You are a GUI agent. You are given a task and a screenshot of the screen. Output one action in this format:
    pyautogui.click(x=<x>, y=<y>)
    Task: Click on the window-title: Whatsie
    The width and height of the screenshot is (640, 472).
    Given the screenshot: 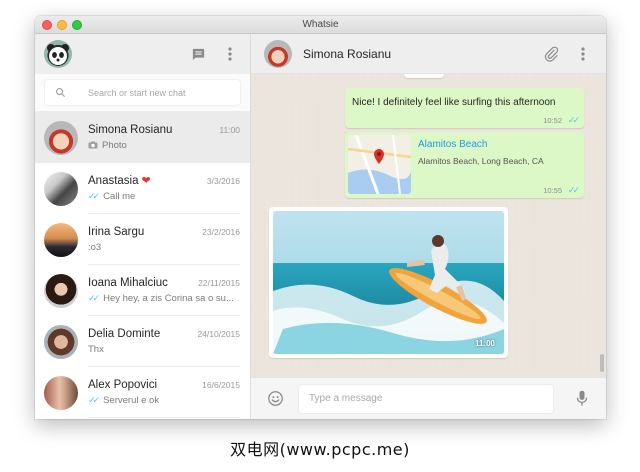 What is the action you would take?
    pyautogui.click(x=320, y=24)
    